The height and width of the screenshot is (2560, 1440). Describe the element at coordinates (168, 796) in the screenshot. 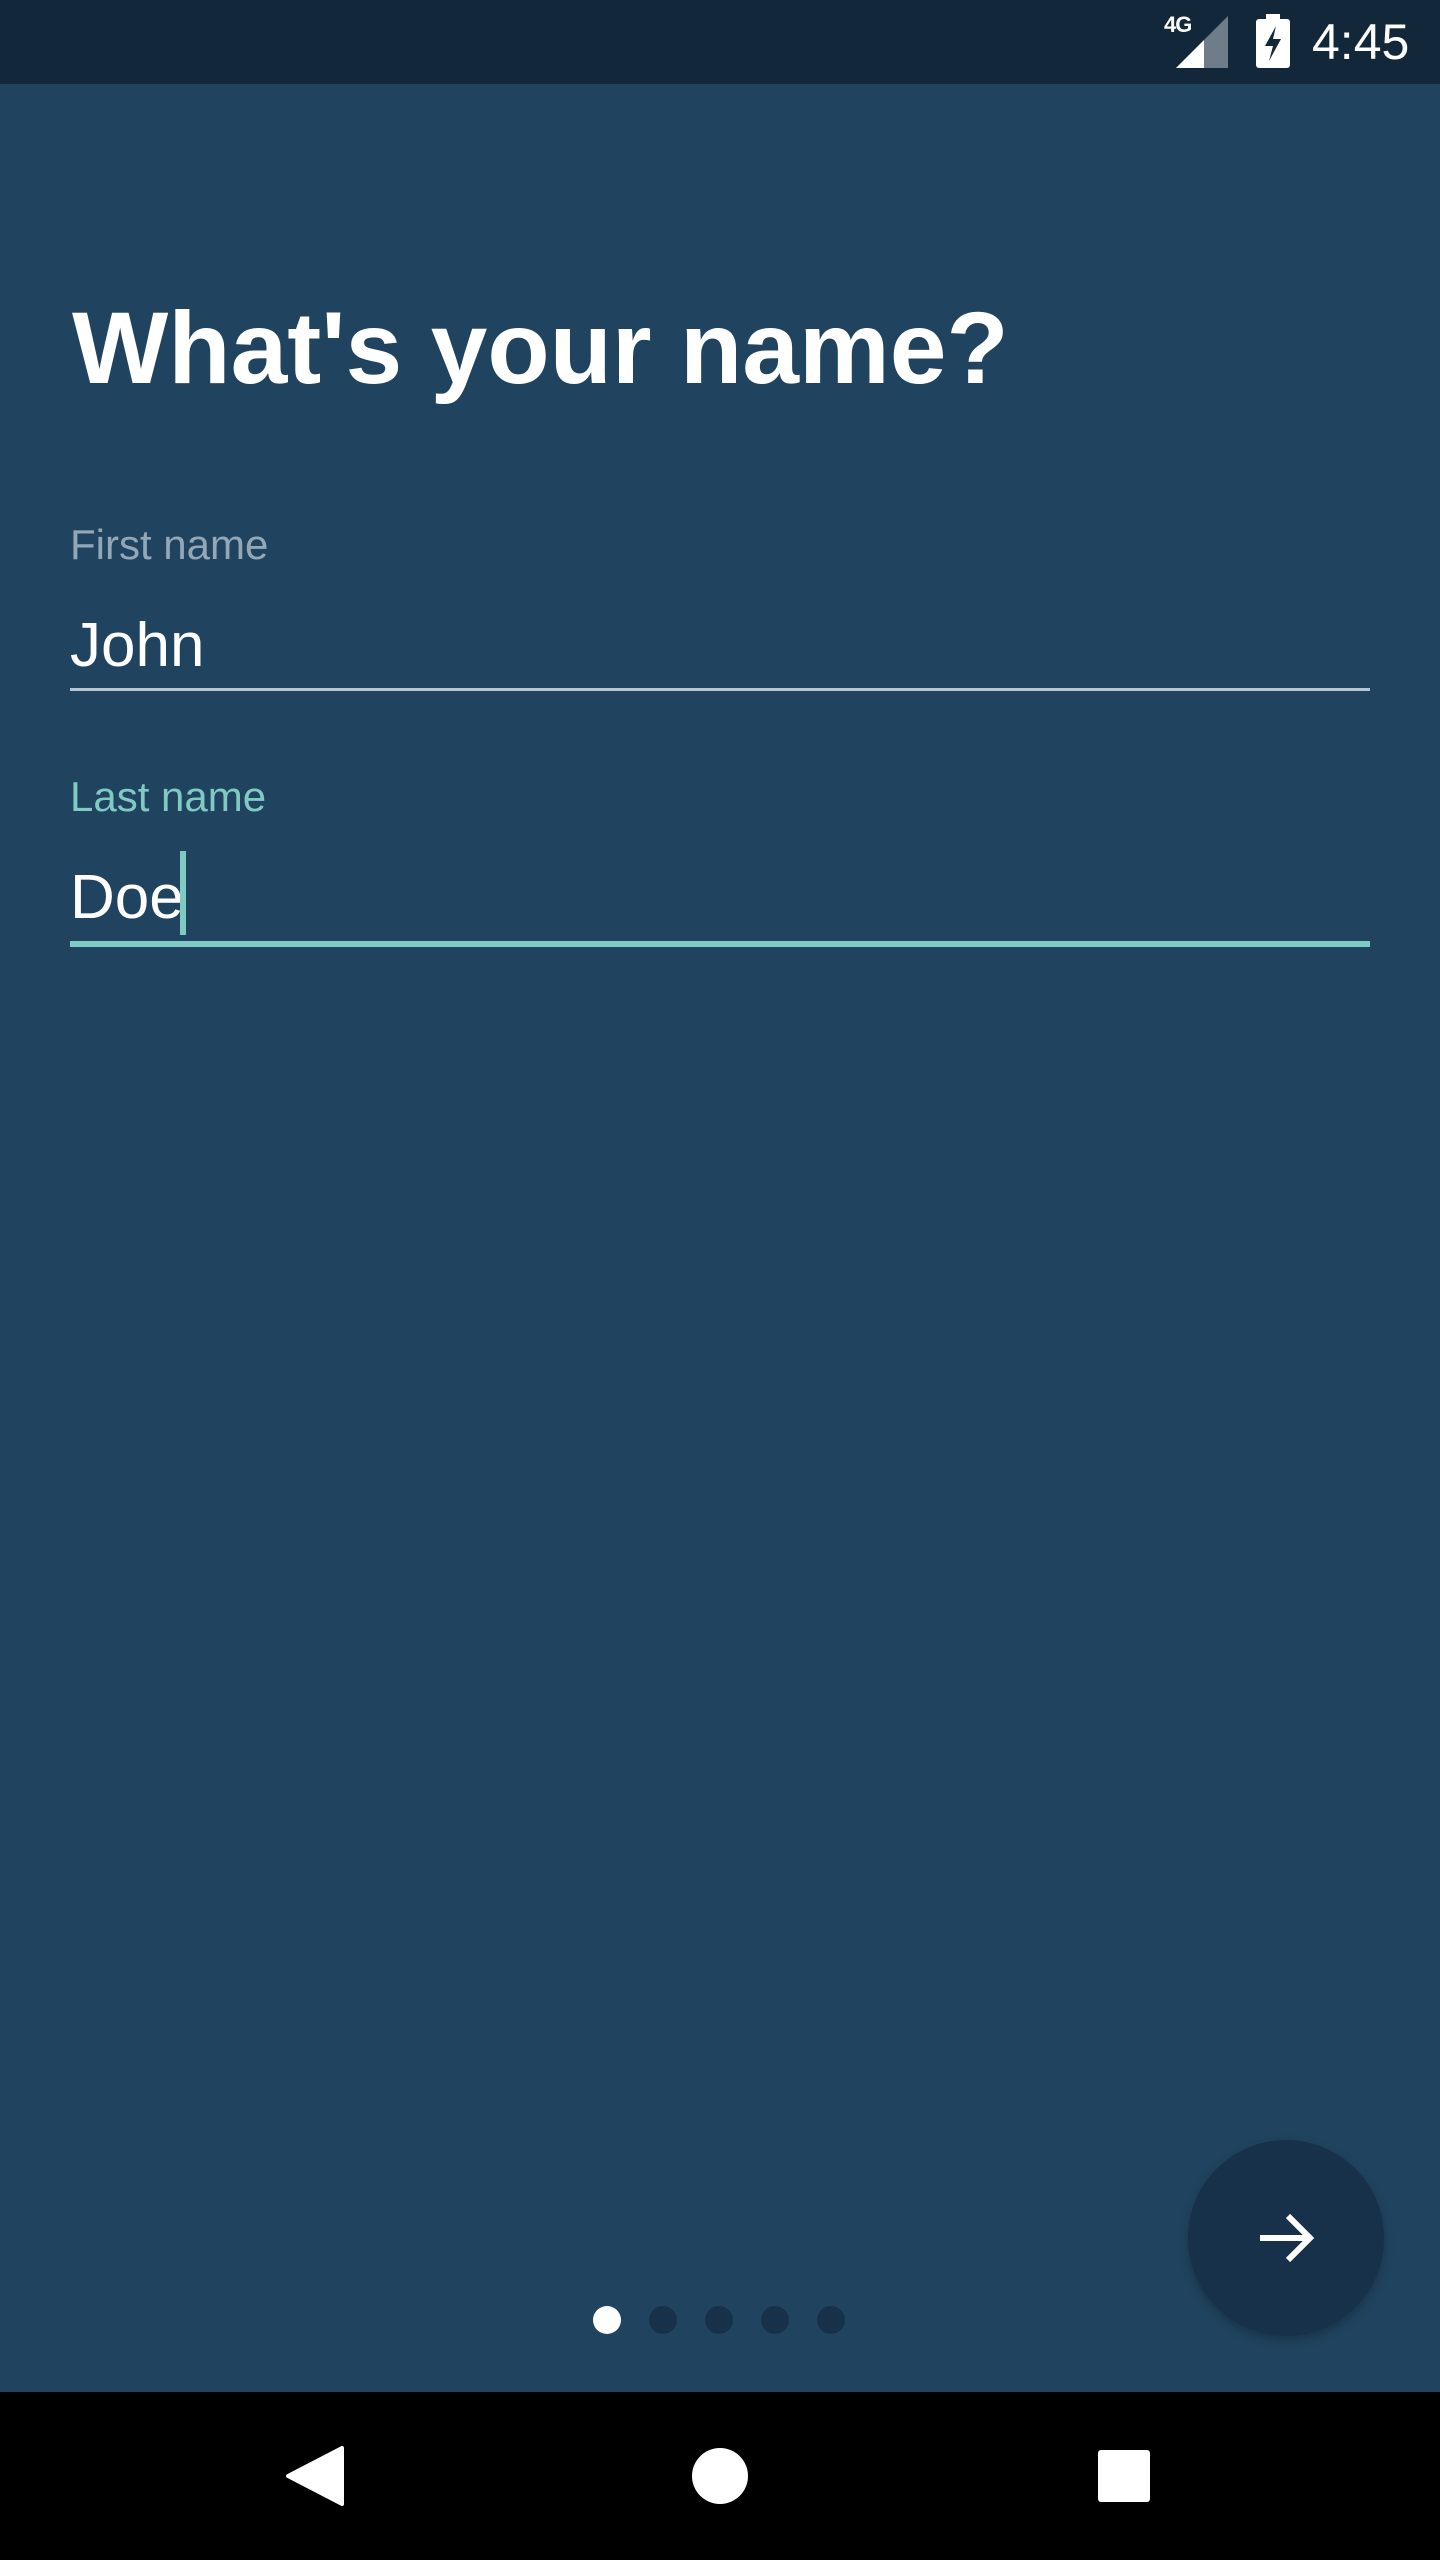

I see `last-name-label: Last name` at that location.